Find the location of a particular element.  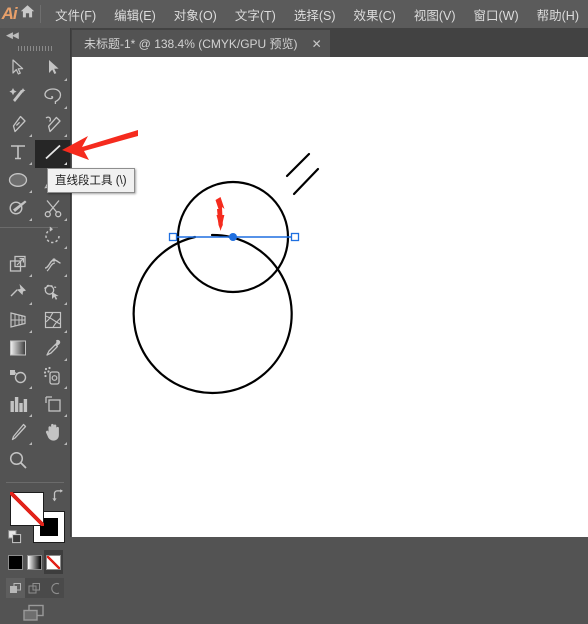

pushpin-icon is located at coordinates (18, 294).